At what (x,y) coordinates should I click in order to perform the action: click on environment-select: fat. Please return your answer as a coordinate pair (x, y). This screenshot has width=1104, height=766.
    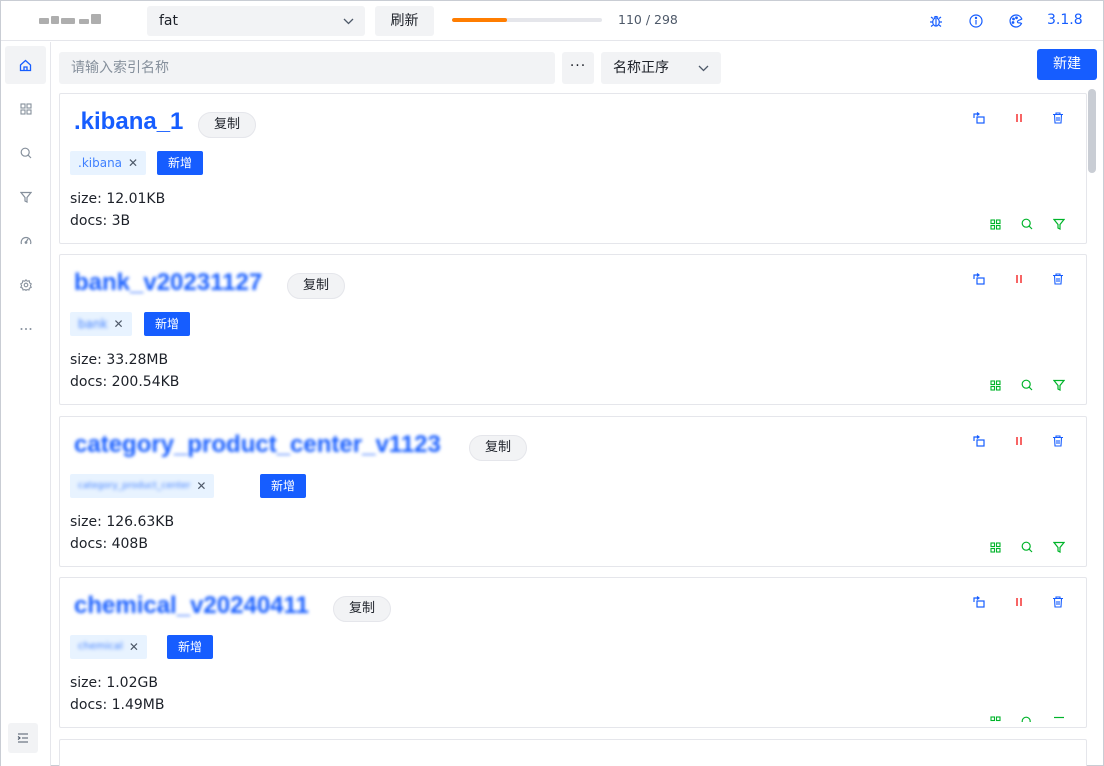
    Looking at the image, I should click on (256, 21).